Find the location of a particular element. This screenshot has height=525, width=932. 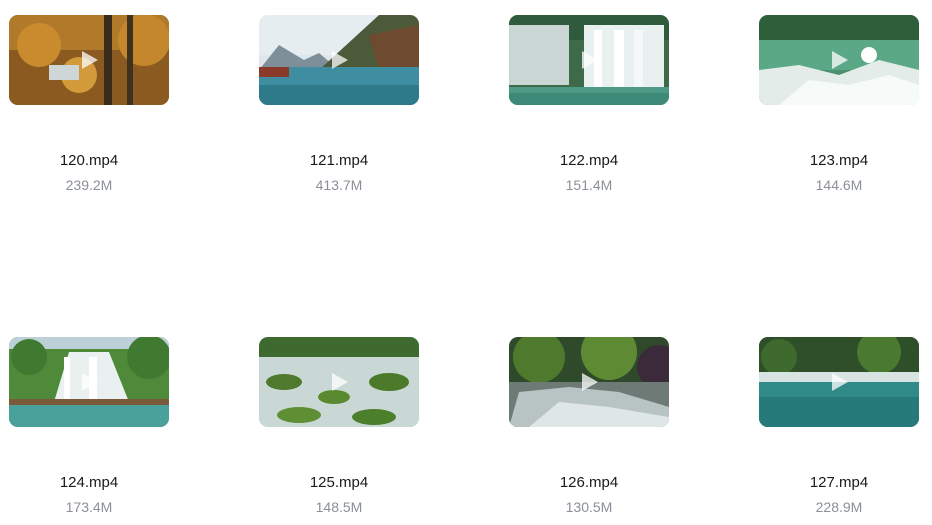

file-tile: 127.mp4 228.9M is located at coordinates (839, 431).